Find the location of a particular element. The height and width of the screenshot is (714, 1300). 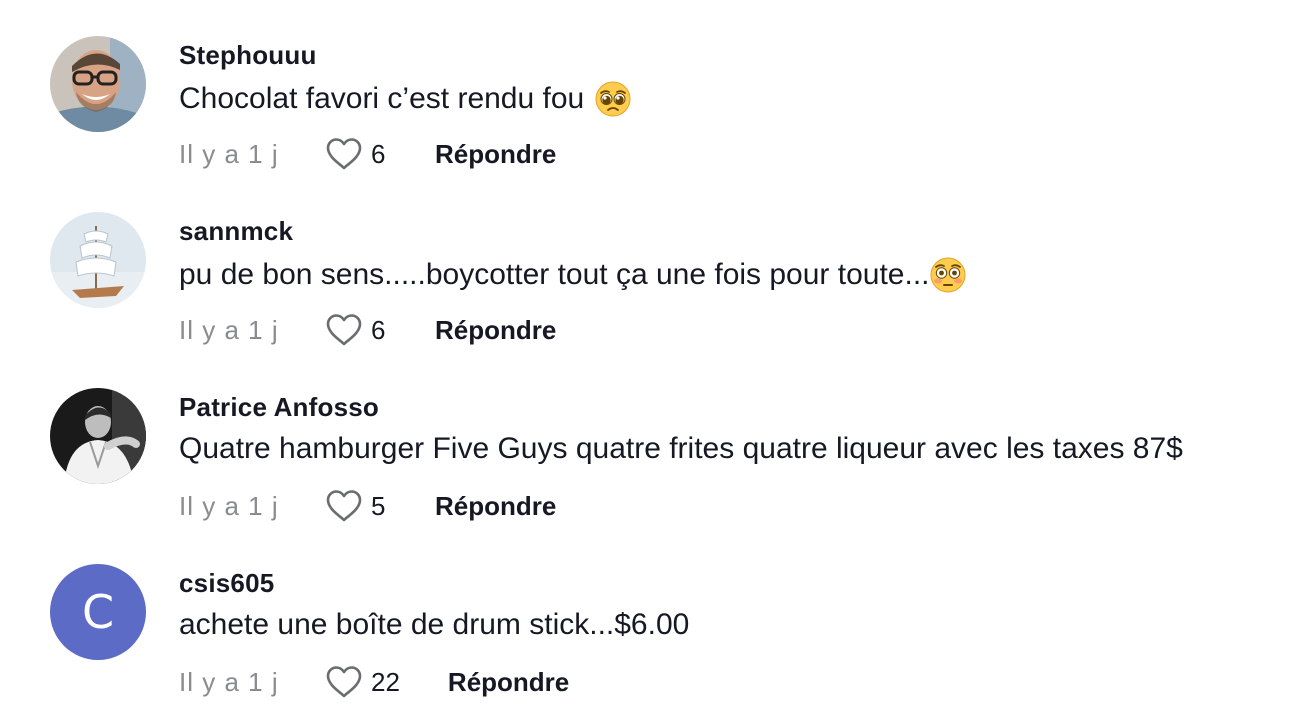

like-button: 22 is located at coordinates (362, 682).